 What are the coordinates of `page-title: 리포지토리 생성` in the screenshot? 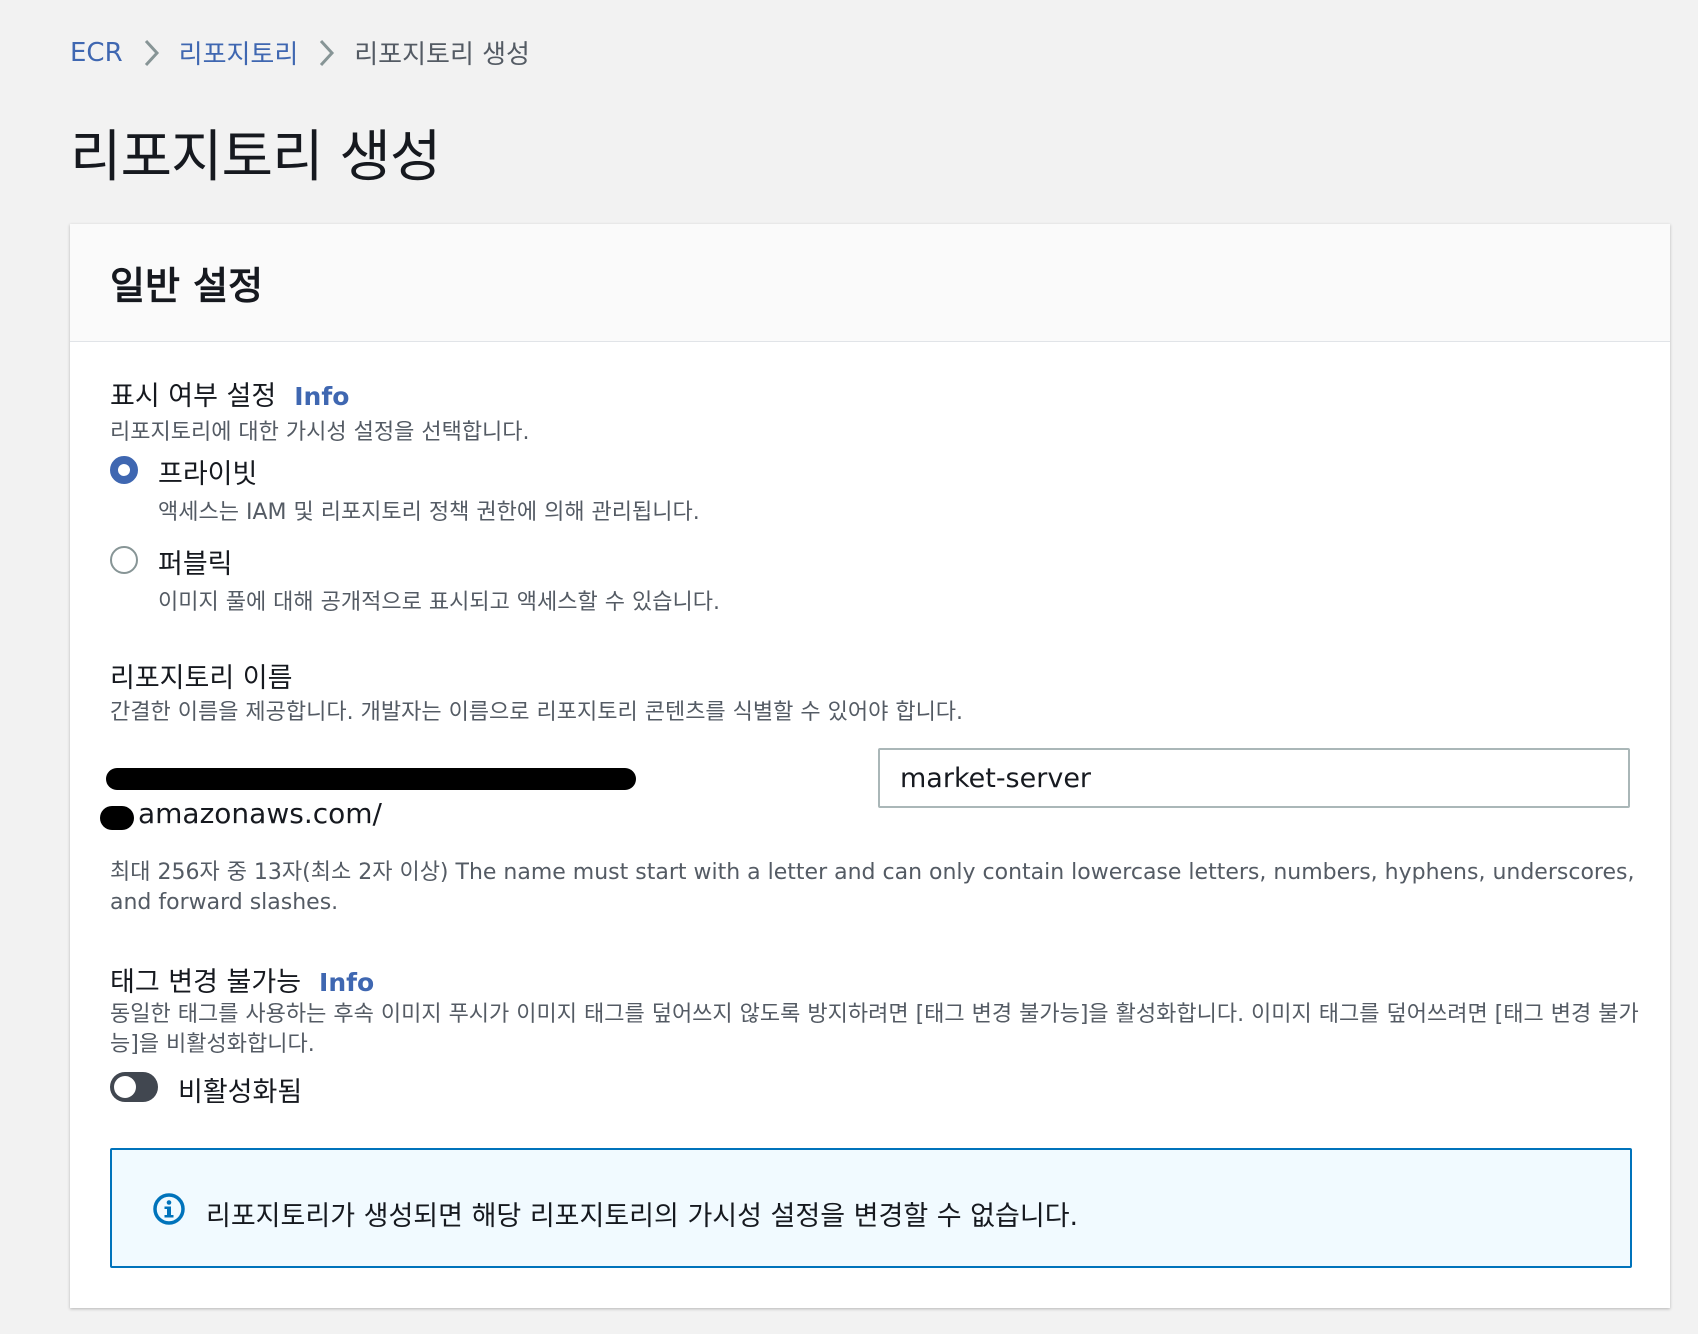 It's located at (255, 157).